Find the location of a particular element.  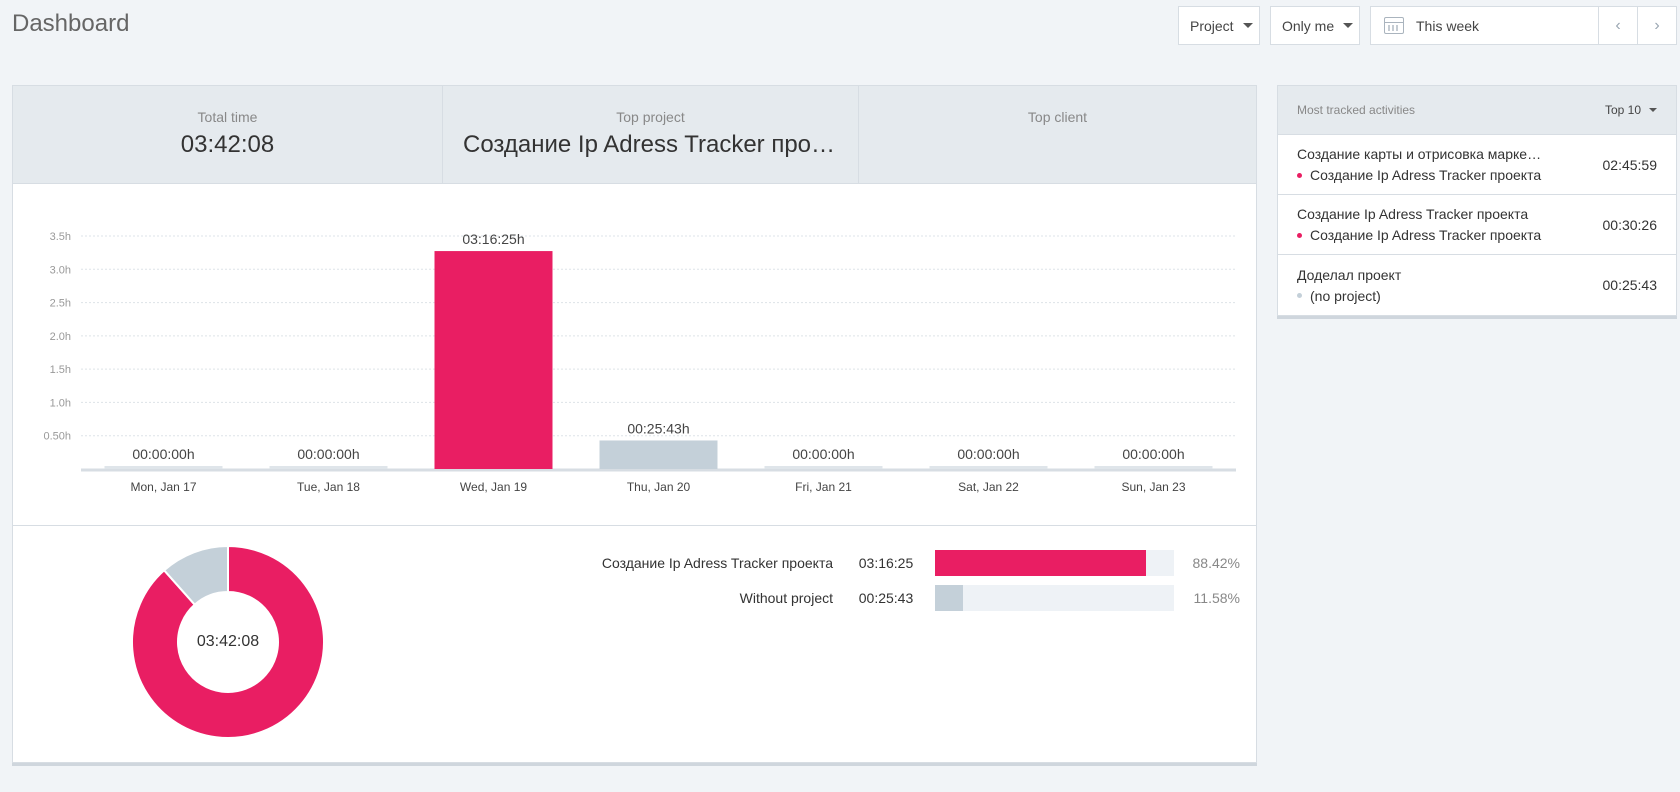

calendar-icon is located at coordinates (1394, 25).